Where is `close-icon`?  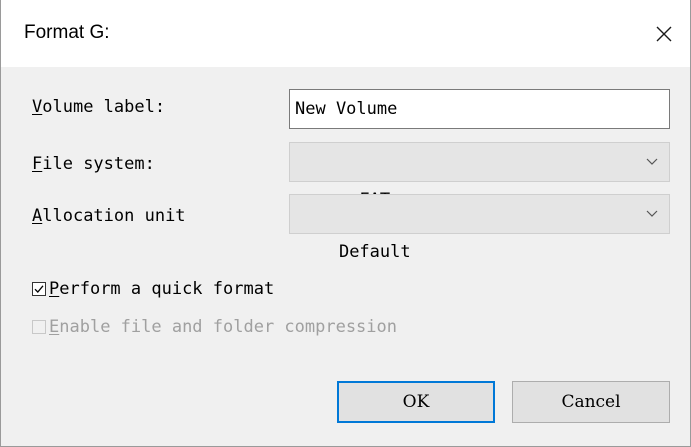 close-icon is located at coordinates (664, 34).